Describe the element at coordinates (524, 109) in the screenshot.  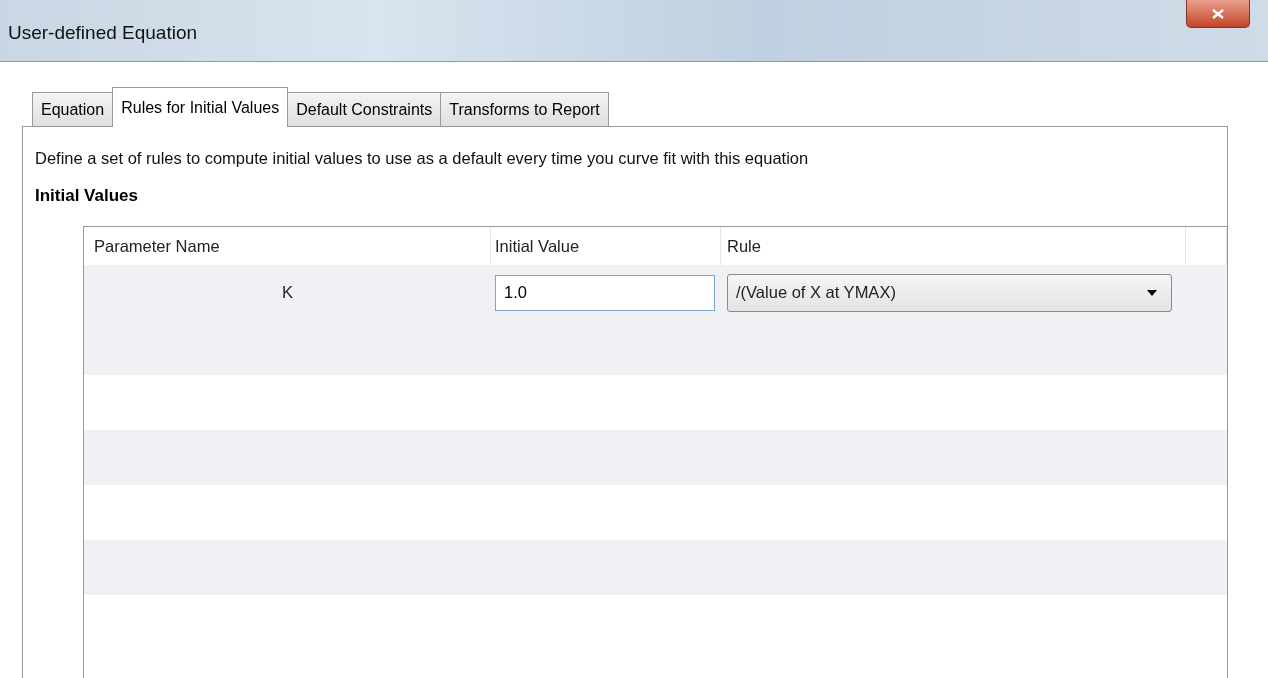
I see `tab: Transforms to Report` at that location.